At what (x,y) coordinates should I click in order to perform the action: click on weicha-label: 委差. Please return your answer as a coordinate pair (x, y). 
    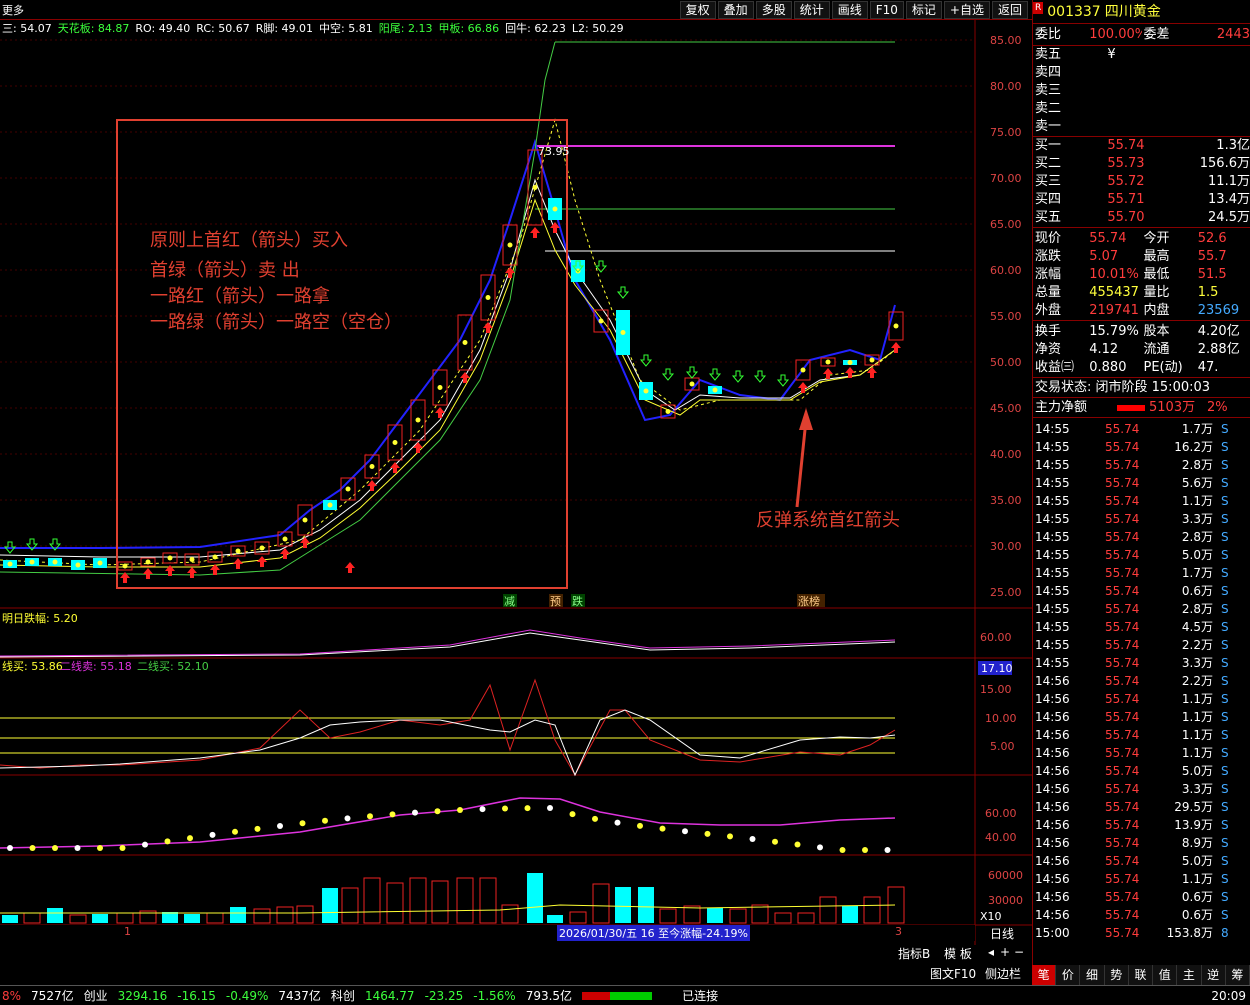
    Looking at the image, I should click on (1156, 34).